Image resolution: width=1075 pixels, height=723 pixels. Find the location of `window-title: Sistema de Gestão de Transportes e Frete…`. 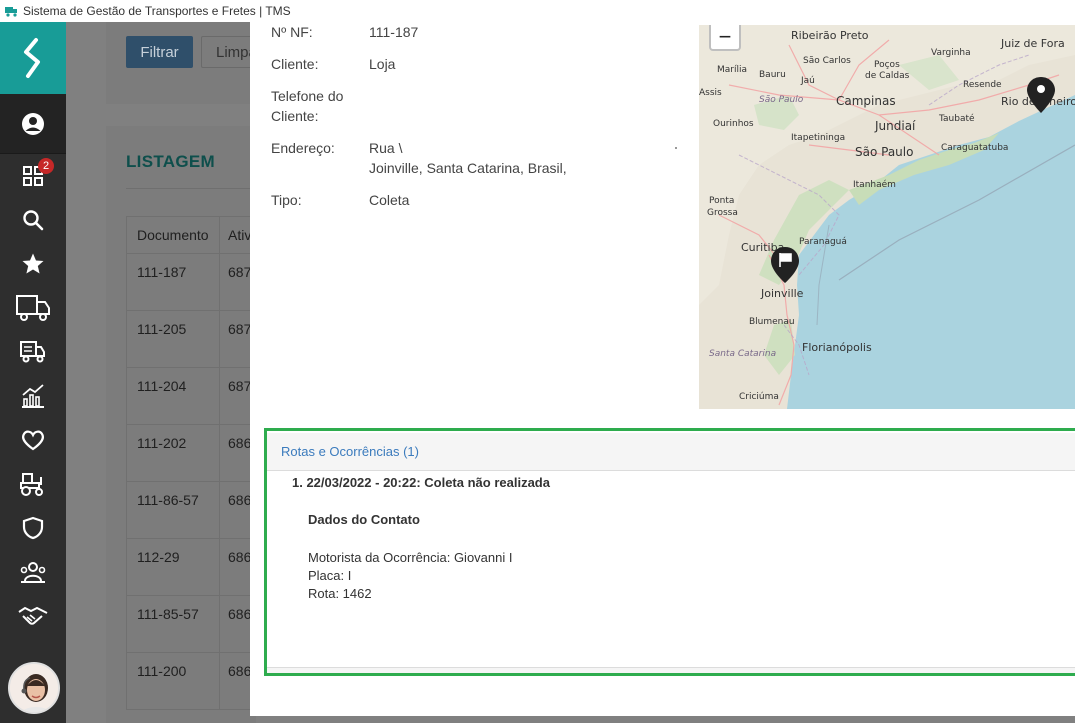

window-title: Sistema de Gestão de Transportes e Frete… is located at coordinates (157, 11).